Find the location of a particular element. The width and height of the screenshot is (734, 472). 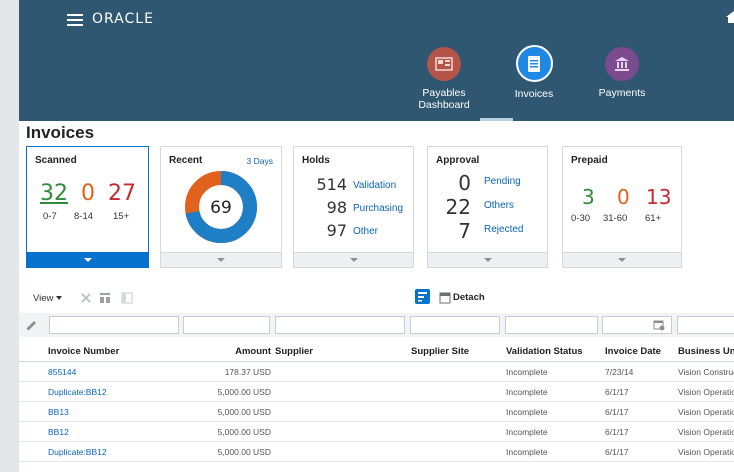

invoice-number-link: 855144 is located at coordinates (62, 372).